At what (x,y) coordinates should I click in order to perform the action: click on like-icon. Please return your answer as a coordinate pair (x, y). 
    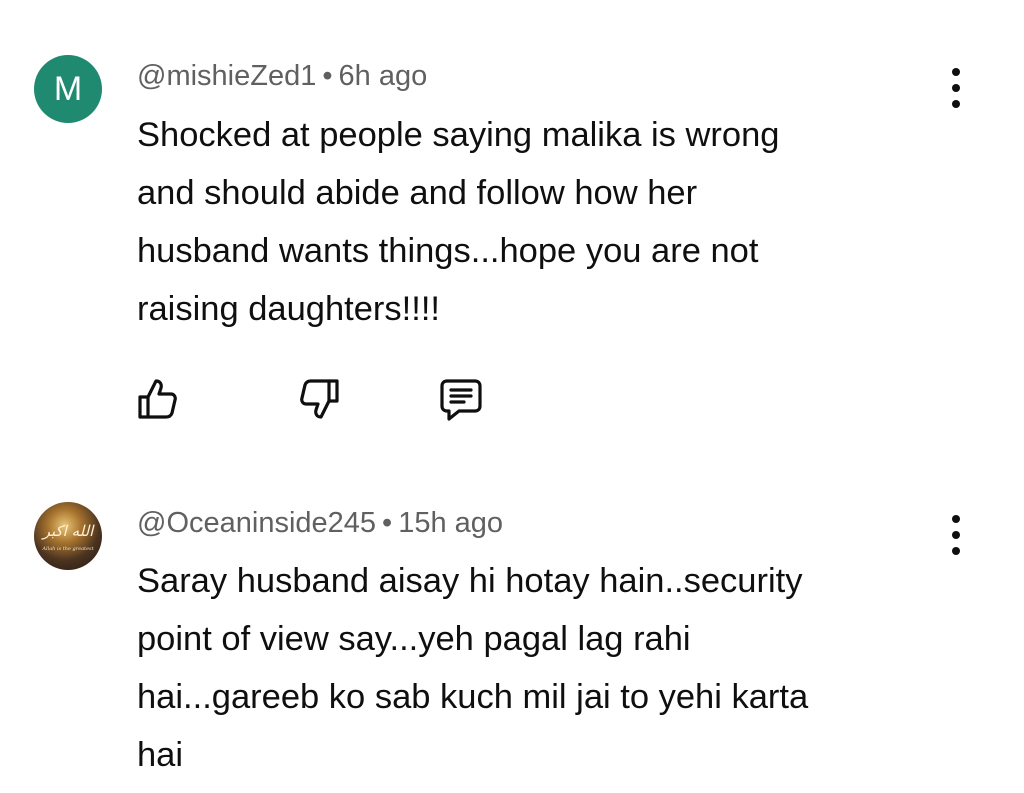
    Looking at the image, I should click on (157, 399).